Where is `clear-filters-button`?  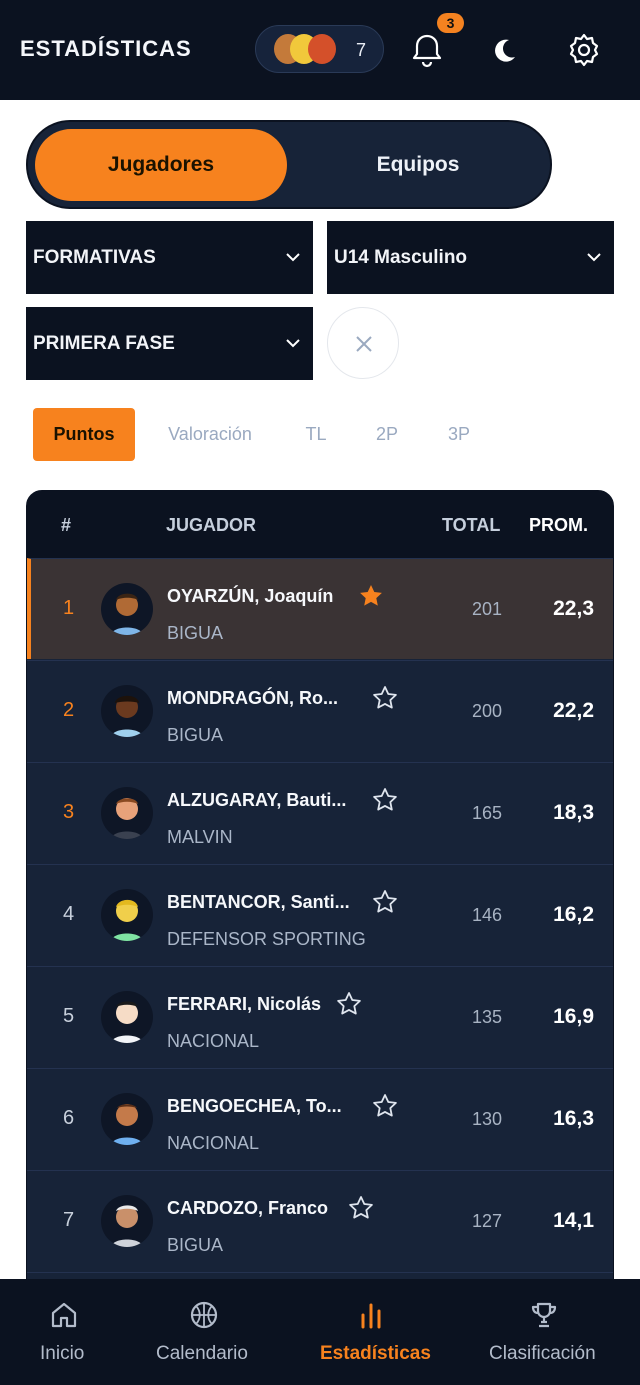
clear-filters-button is located at coordinates (363, 343).